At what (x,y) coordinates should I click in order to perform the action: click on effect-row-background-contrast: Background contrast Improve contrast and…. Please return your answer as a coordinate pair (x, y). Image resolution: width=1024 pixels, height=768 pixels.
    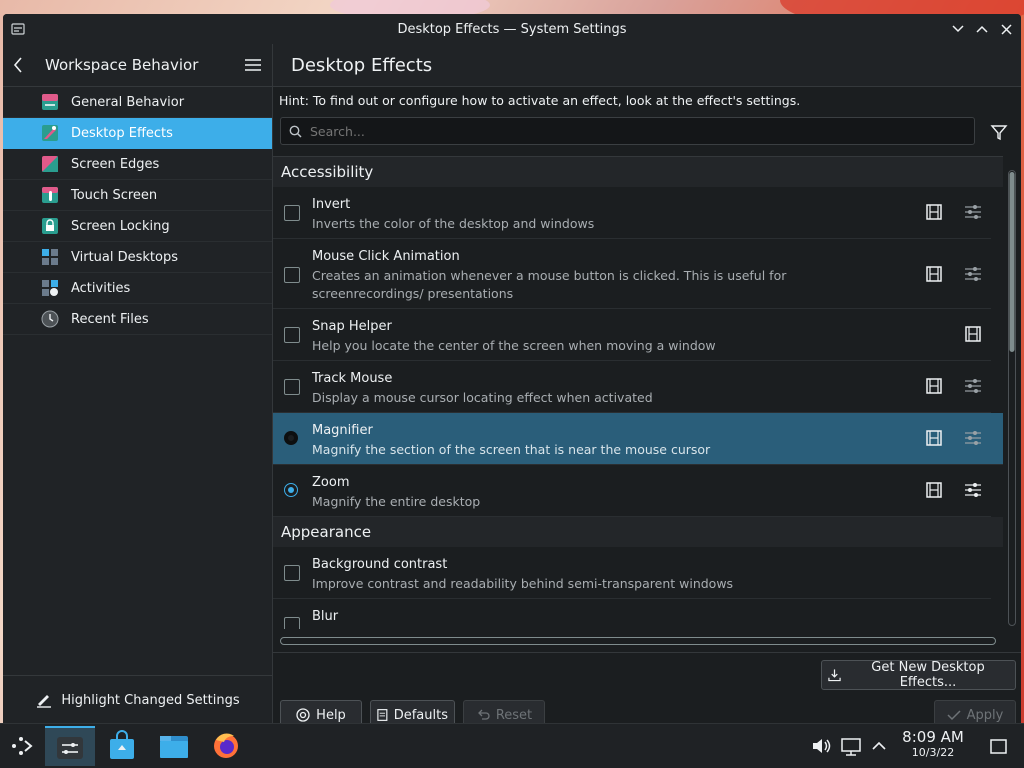
    Looking at the image, I should click on (632, 573).